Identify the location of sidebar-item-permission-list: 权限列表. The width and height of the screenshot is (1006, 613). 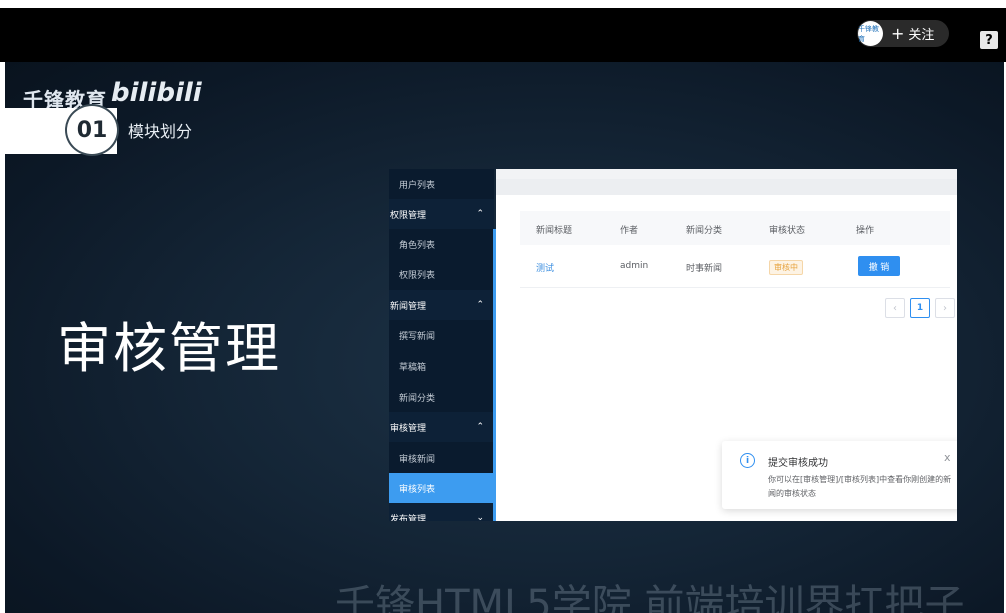
(441, 274).